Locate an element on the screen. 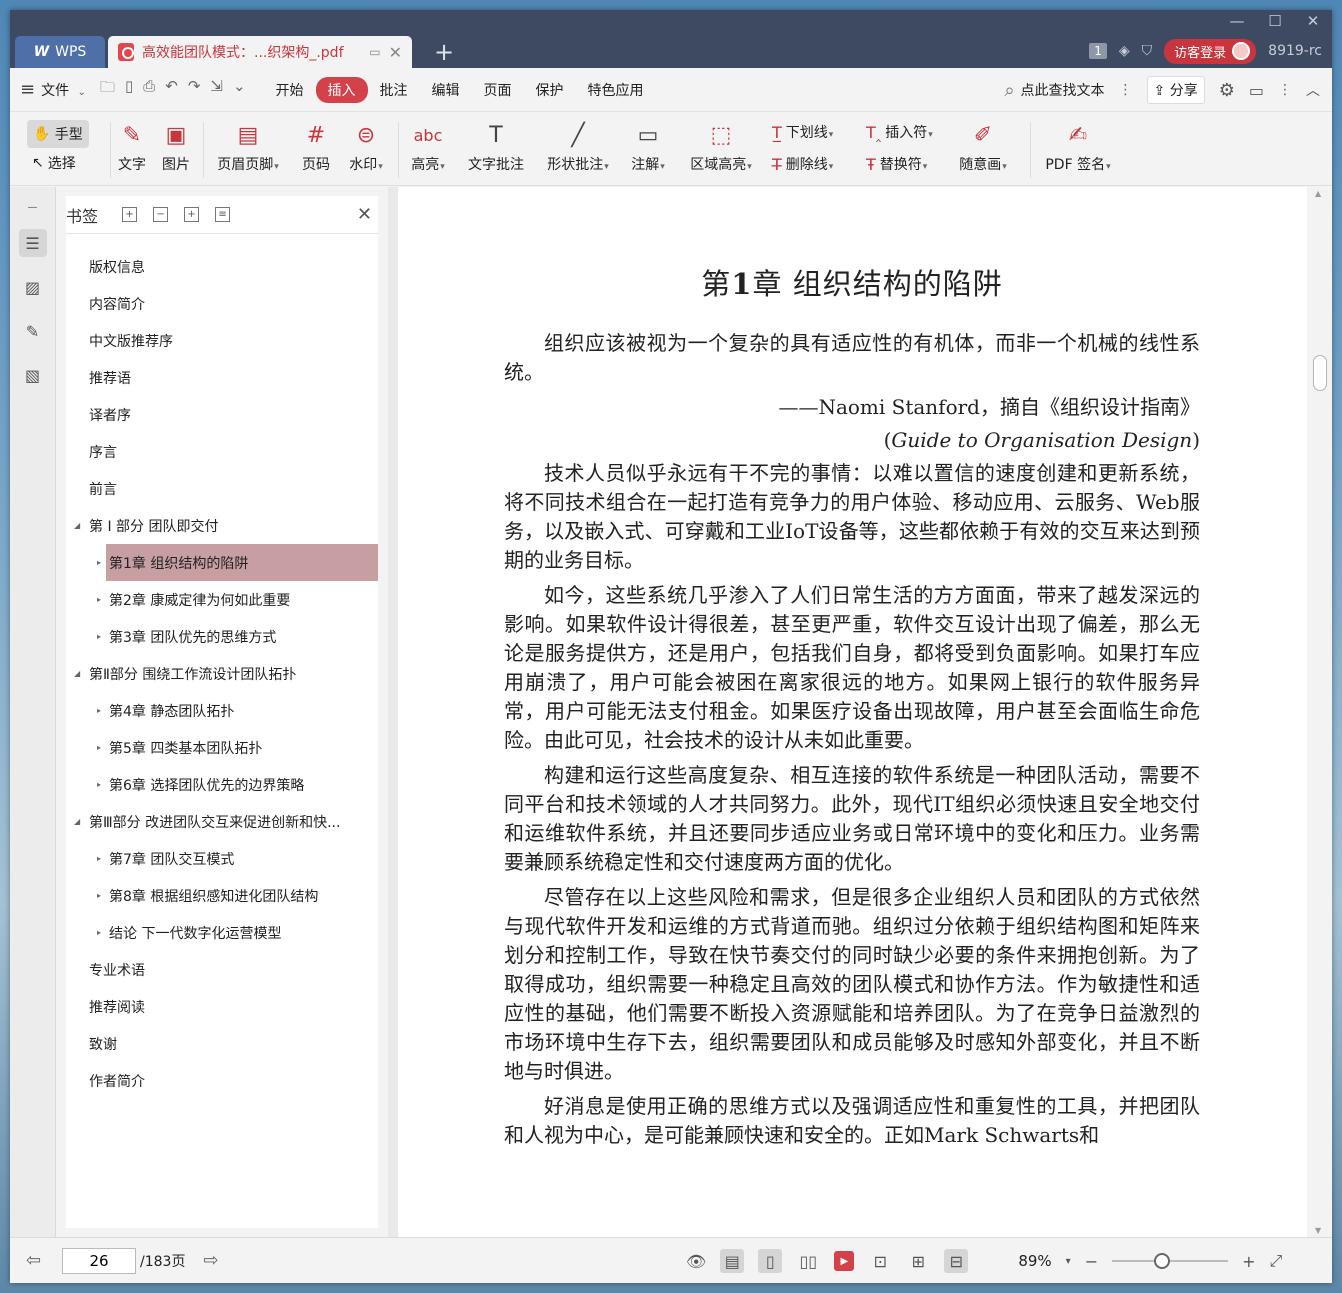  actual-size-icon: ⊡ is located at coordinates (880, 1261).